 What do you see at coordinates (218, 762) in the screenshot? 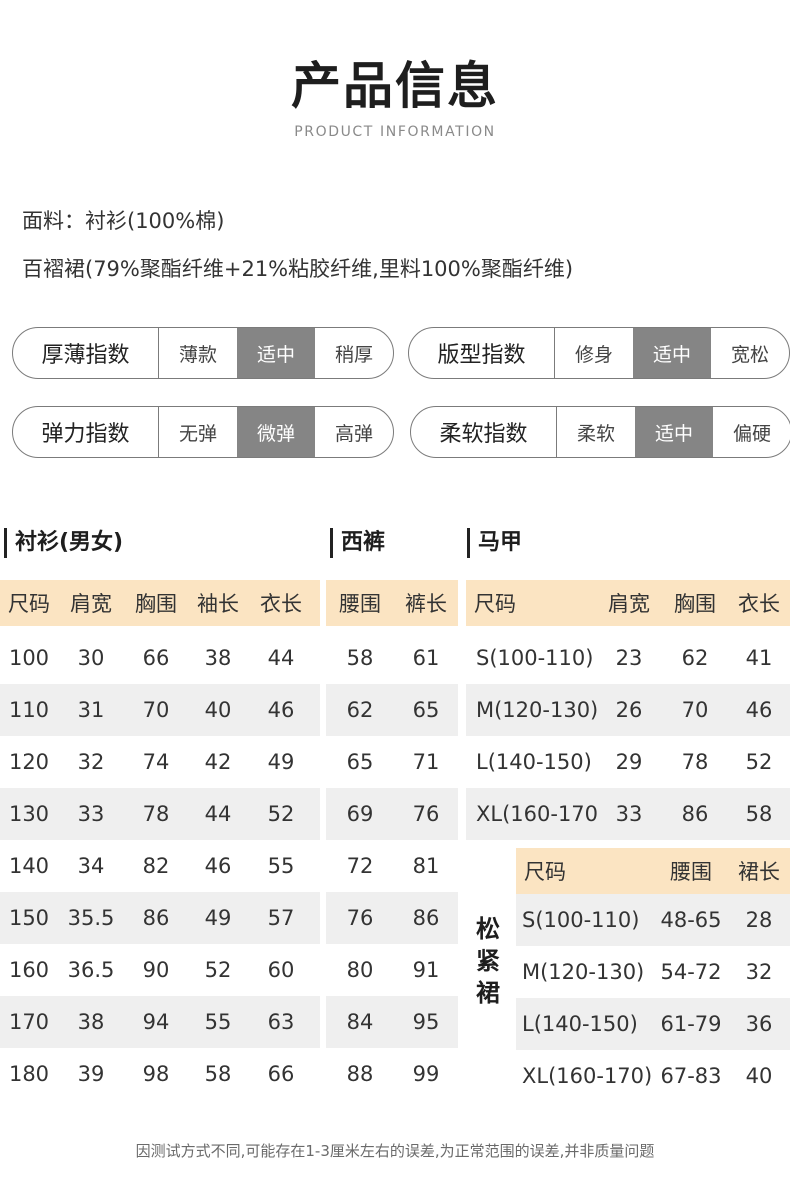
I see `table-cell: 42` at bounding box center [218, 762].